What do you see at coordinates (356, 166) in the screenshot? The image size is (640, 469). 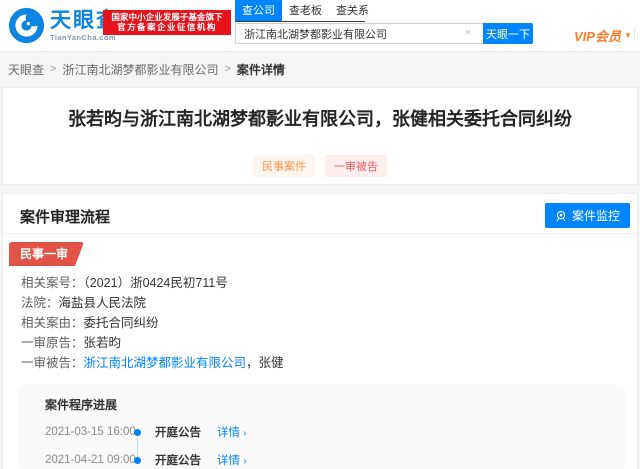 I see `tag-first-instance-defendant: 一审被告` at bounding box center [356, 166].